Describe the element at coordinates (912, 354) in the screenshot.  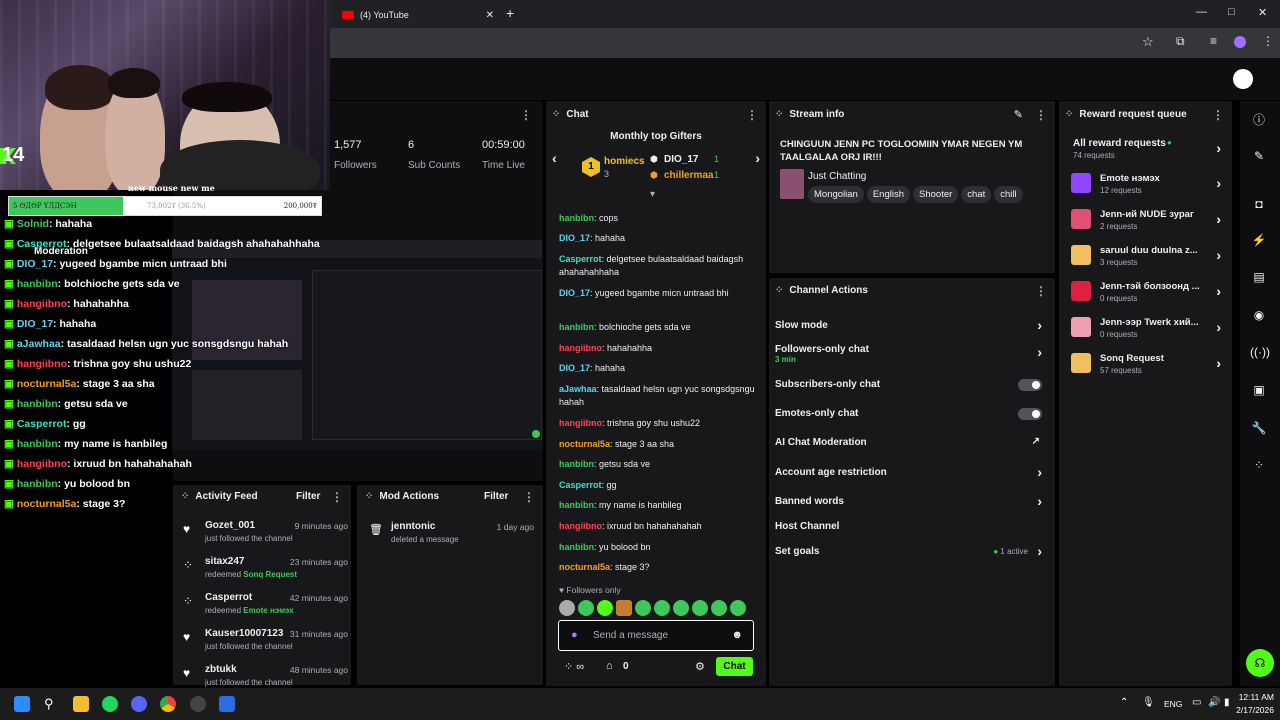
I see `followers-only-row: Followers-only chat 3 min ›` at that location.